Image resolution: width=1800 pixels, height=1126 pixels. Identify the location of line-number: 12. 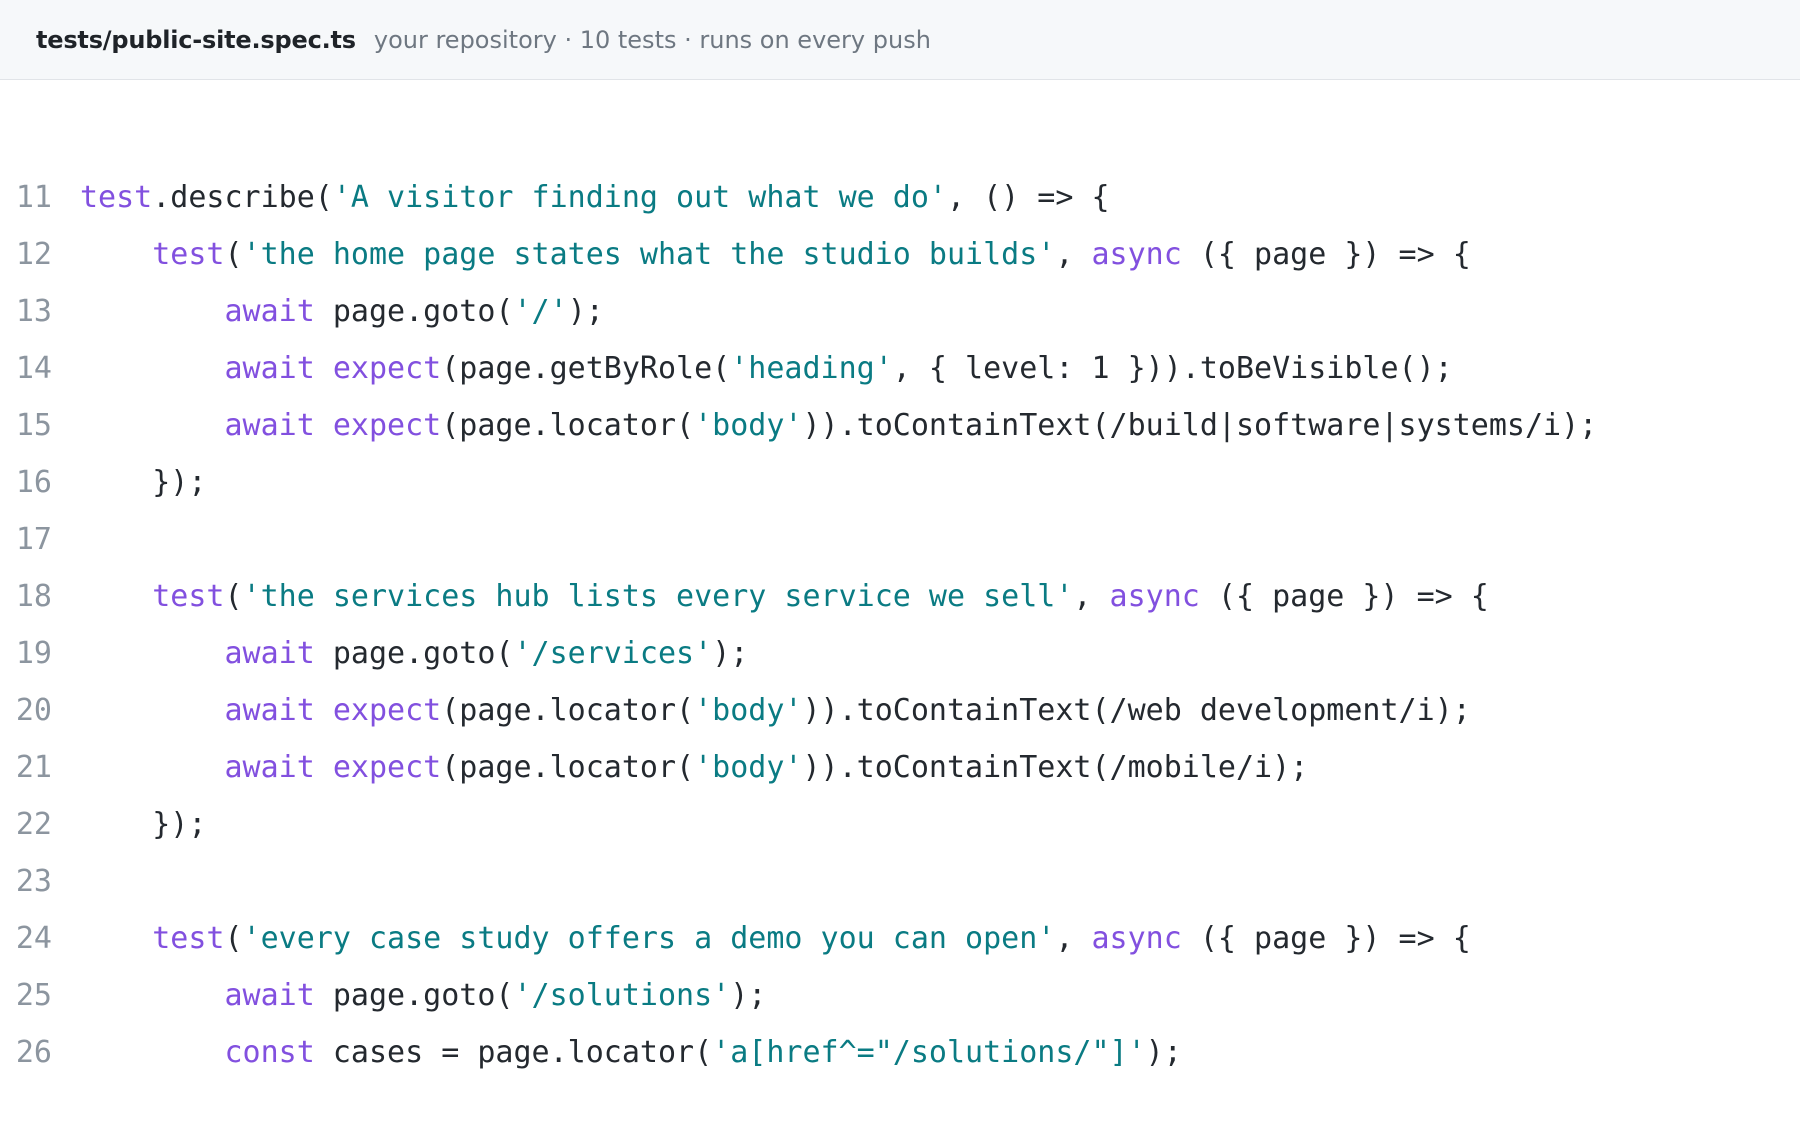
(33, 254).